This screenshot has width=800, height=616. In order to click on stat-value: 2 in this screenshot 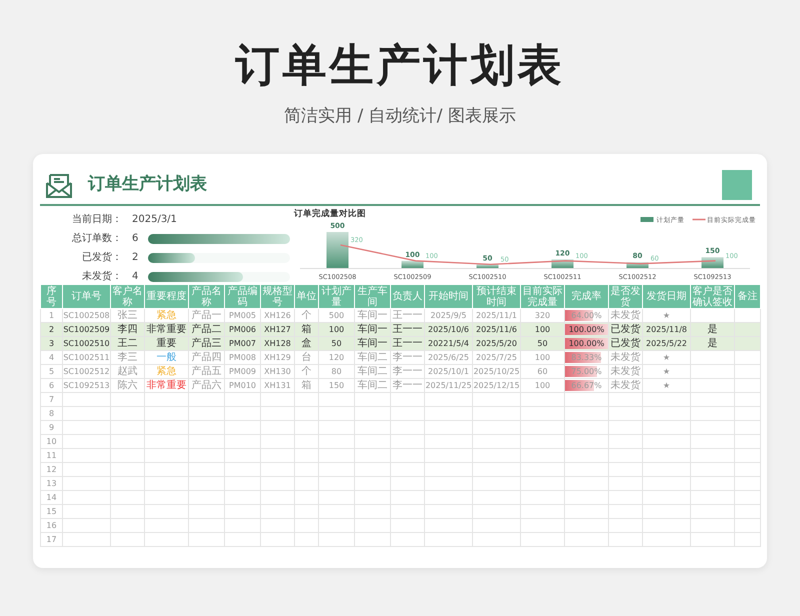, I will do `click(135, 258)`.